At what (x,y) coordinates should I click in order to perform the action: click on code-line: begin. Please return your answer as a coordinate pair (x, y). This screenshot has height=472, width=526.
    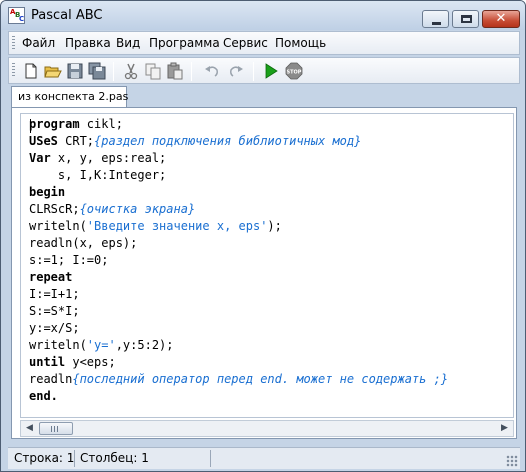
    Looking at the image, I should click on (47, 192).